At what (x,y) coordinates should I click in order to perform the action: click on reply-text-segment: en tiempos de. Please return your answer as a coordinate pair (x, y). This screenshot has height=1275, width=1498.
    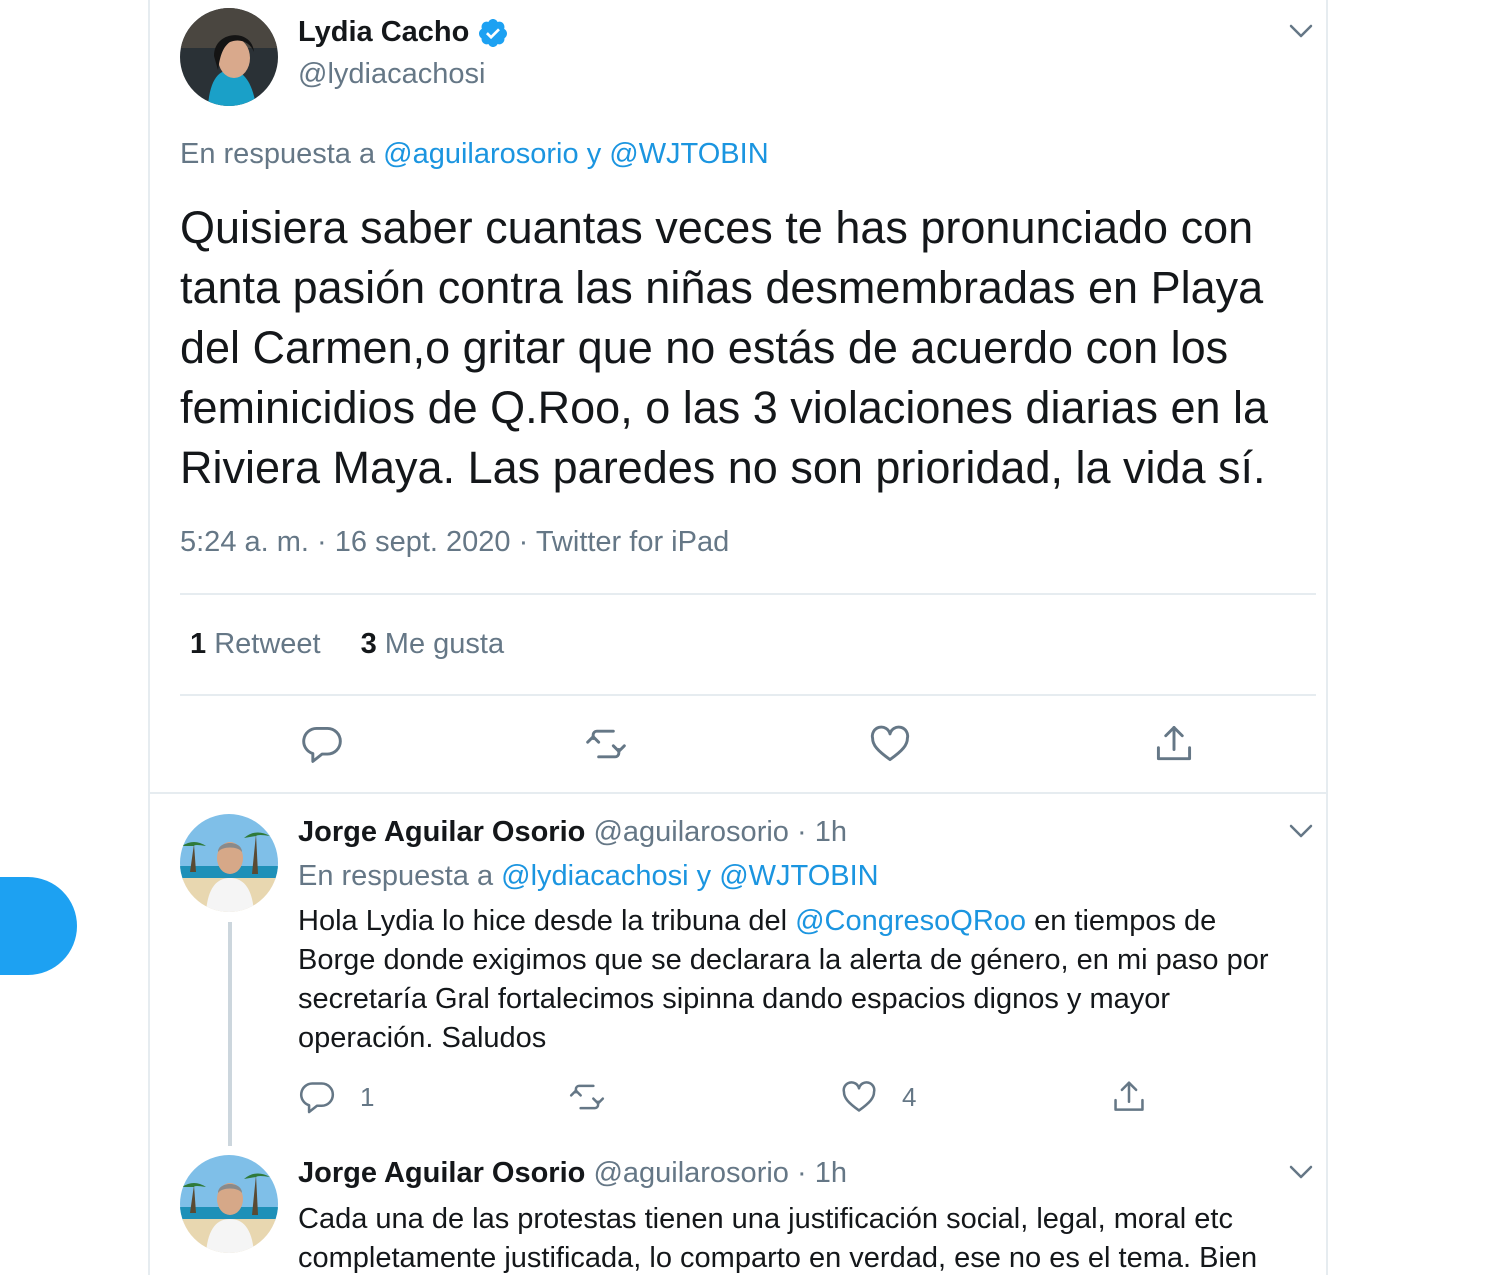
    Looking at the image, I should click on (1125, 921).